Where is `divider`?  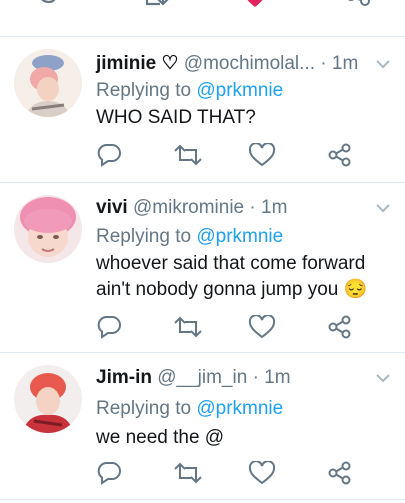 divider is located at coordinates (202, 499).